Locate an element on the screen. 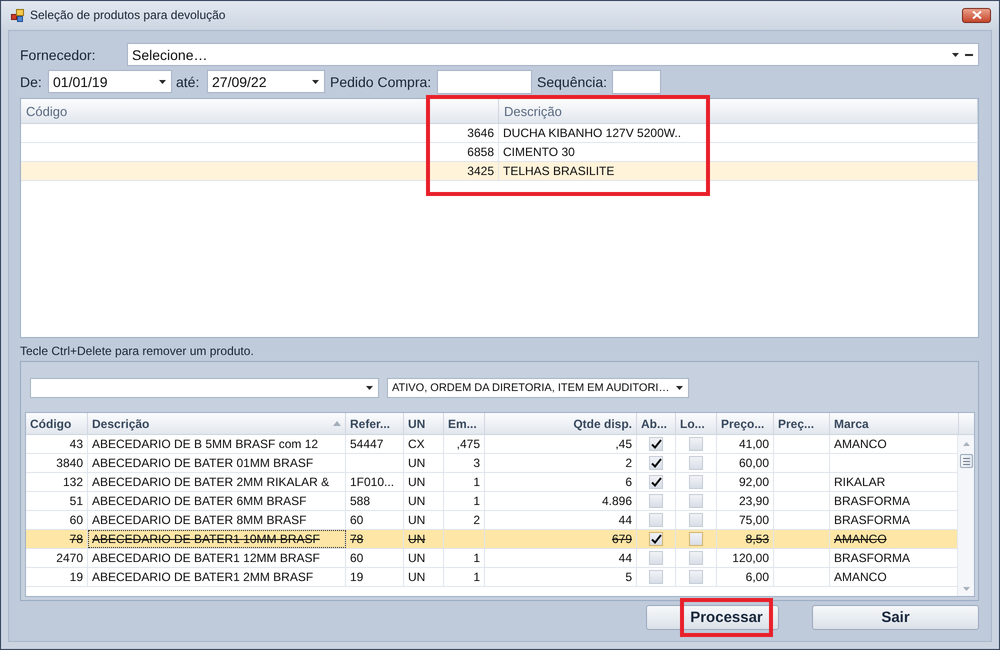 The image size is (1000, 650). field-label: Fornecedor: is located at coordinates (58, 54).